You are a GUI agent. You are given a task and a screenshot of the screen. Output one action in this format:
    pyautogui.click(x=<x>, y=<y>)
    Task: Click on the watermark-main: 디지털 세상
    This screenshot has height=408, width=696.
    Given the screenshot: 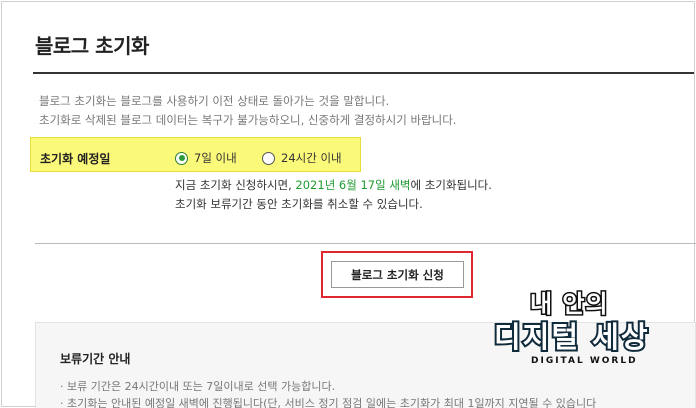 What is the action you would take?
    pyautogui.click(x=571, y=337)
    